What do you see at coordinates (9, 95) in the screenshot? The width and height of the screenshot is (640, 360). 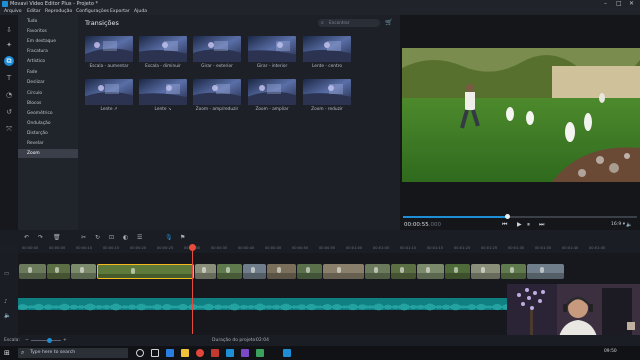 I see `stickers-icon: ◔` at bounding box center [9, 95].